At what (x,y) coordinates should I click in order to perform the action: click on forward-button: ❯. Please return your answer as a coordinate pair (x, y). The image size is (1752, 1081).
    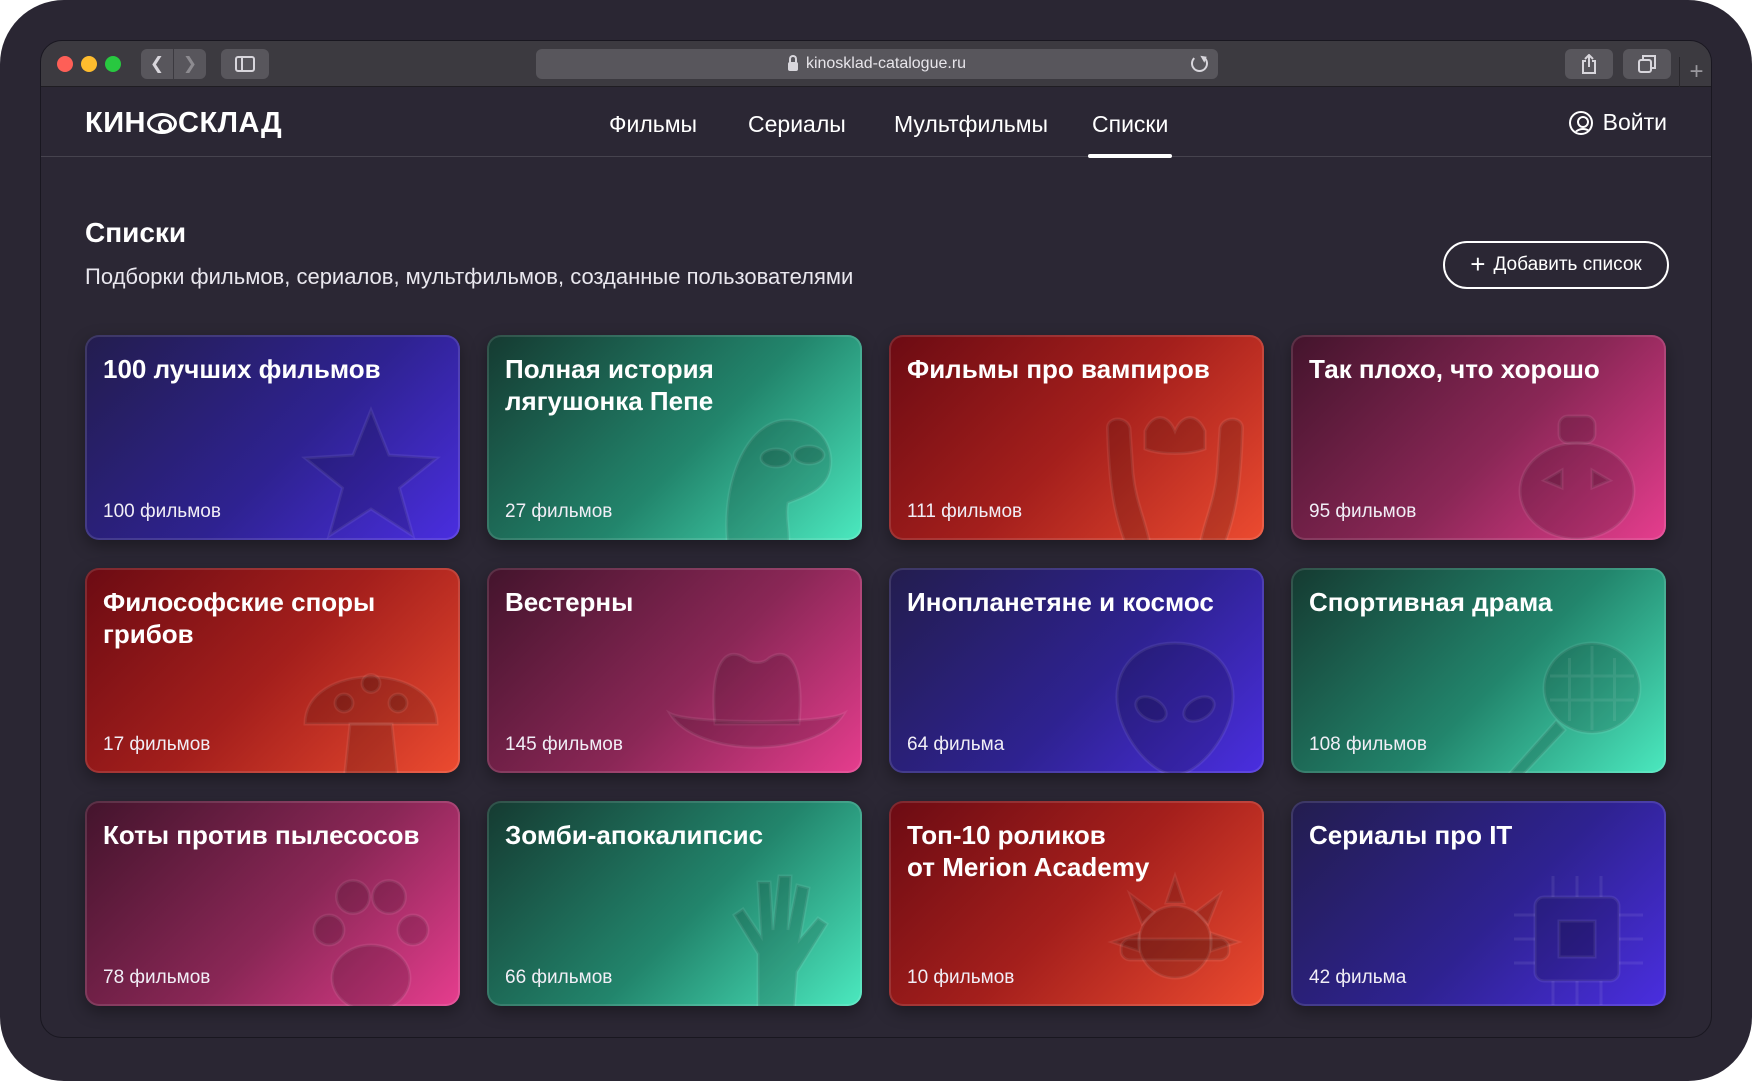
    Looking at the image, I should click on (190, 64).